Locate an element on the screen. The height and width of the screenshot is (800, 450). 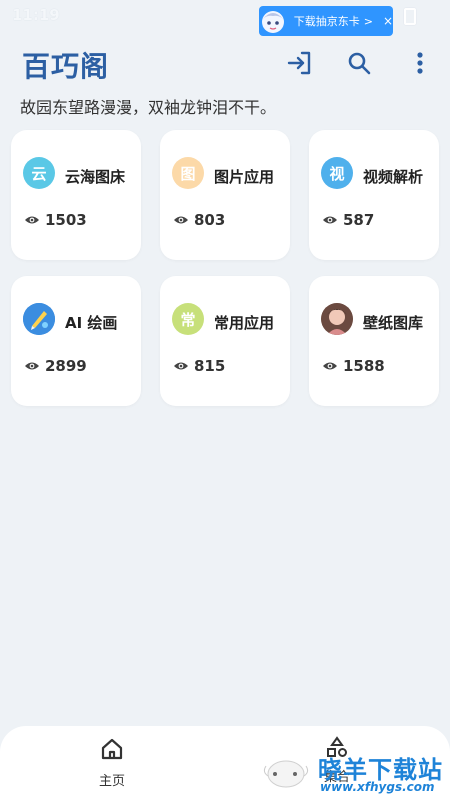
view-count-value: 2899 is located at coordinates (66, 366).